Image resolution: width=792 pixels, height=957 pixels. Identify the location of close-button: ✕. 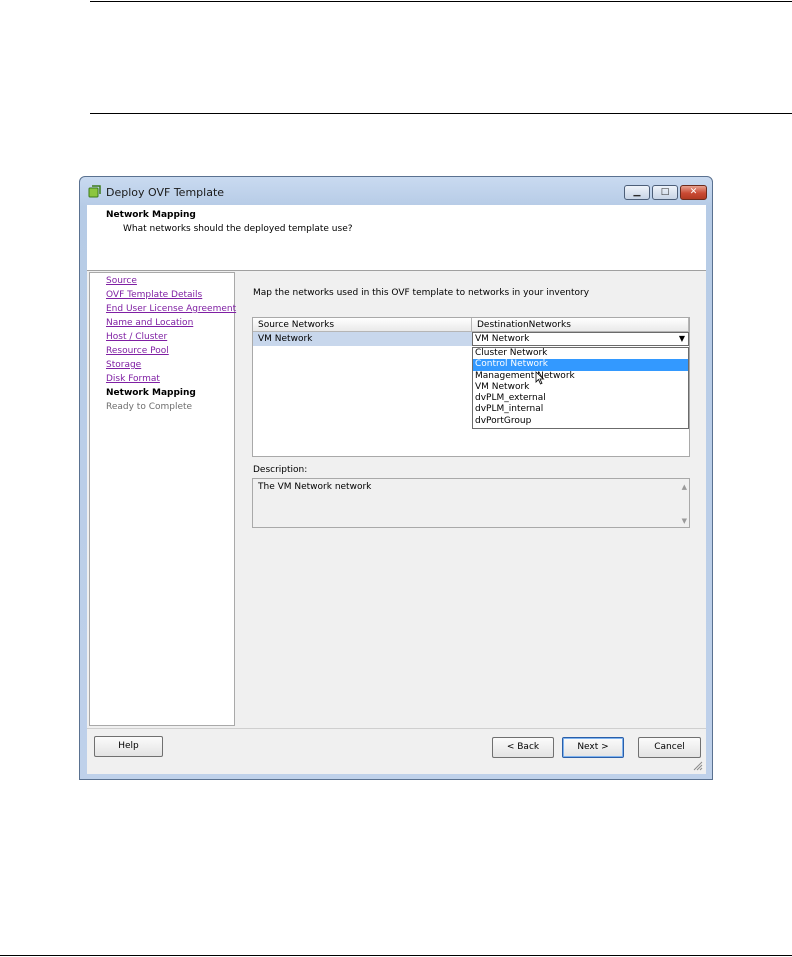
(693, 192).